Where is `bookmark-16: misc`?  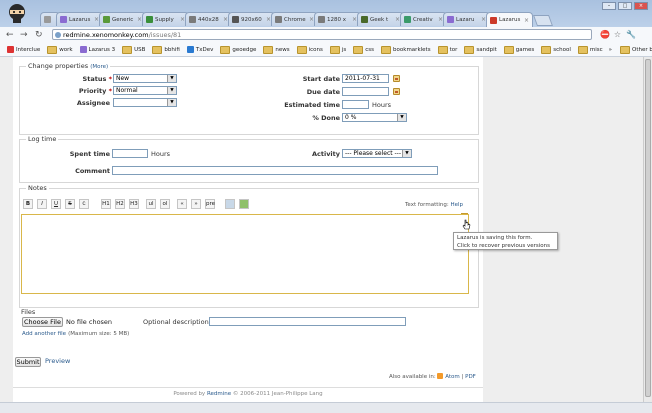
bookmark-16: misc is located at coordinates (590, 49).